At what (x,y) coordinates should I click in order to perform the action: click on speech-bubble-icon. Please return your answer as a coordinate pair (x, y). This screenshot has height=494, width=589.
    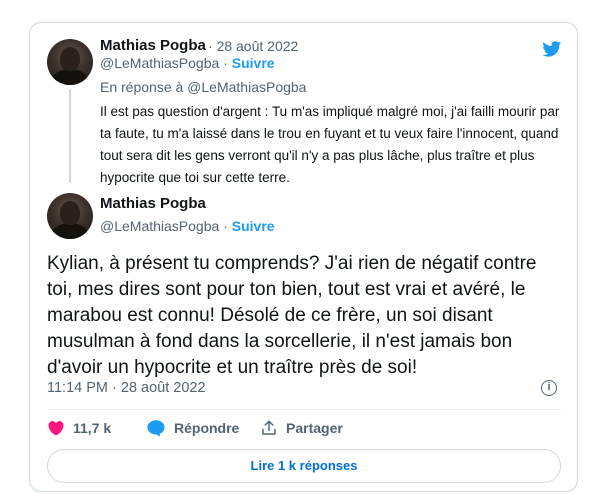
    Looking at the image, I should click on (156, 428).